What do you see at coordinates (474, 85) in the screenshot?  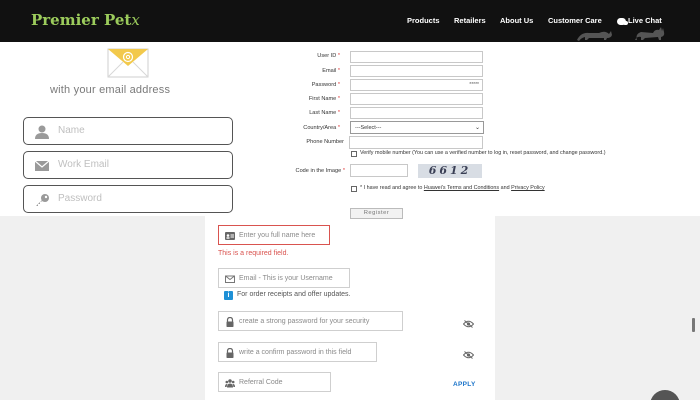 I see `password-mask: *****` at bounding box center [474, 85].